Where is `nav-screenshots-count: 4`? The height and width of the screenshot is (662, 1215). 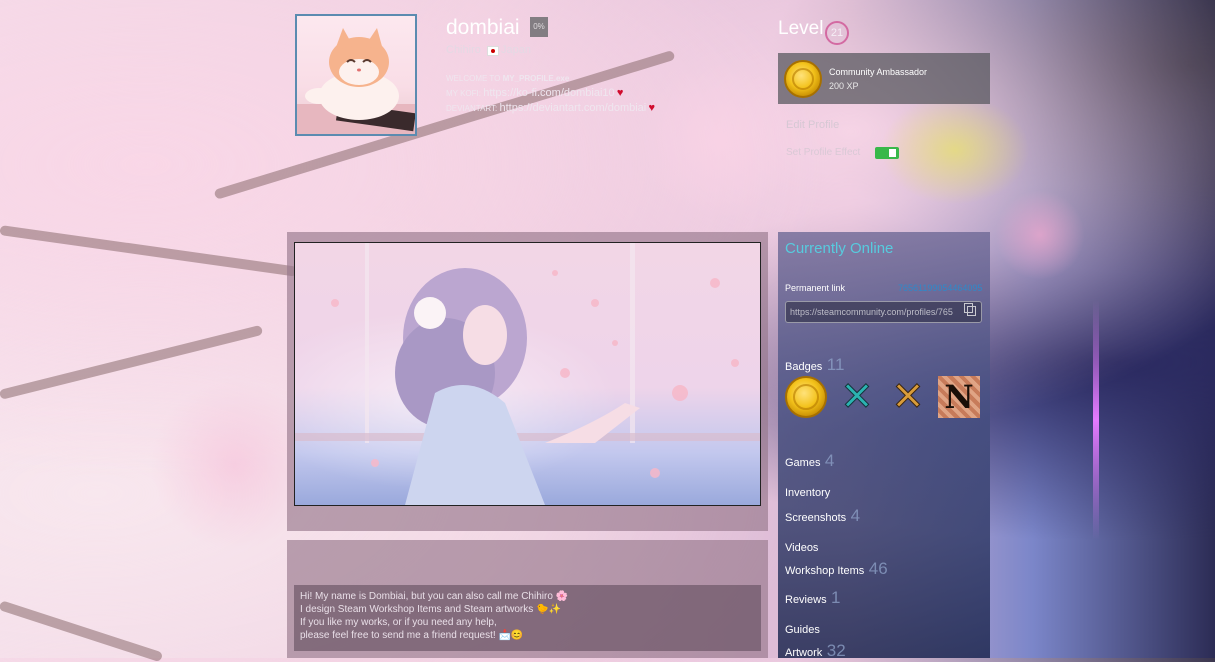
nav-screenshots-count: 4 is located at coordinates (855, 515).